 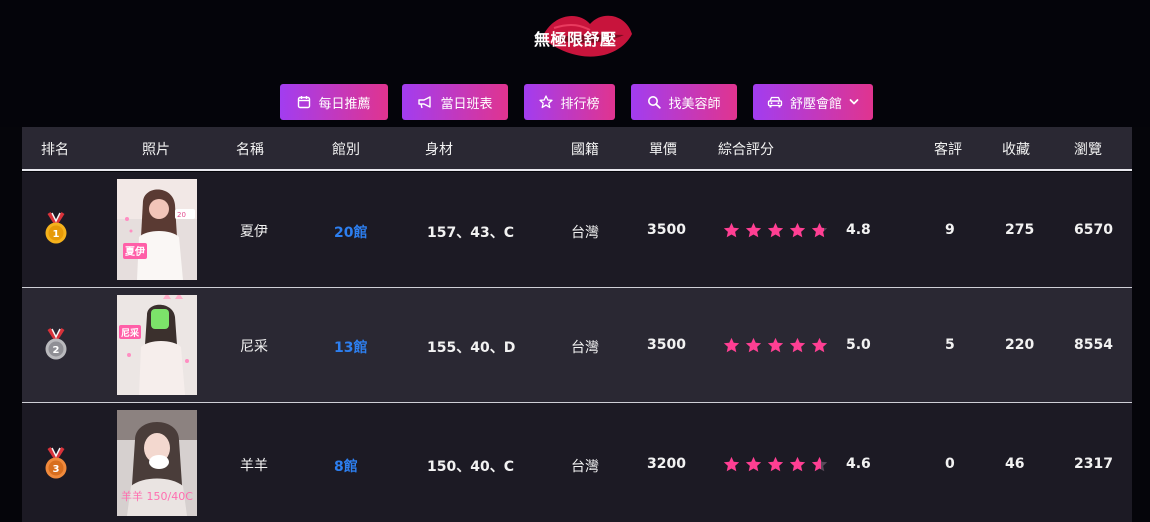 I want to click on review-count: 5, so click(x=950, y=345).